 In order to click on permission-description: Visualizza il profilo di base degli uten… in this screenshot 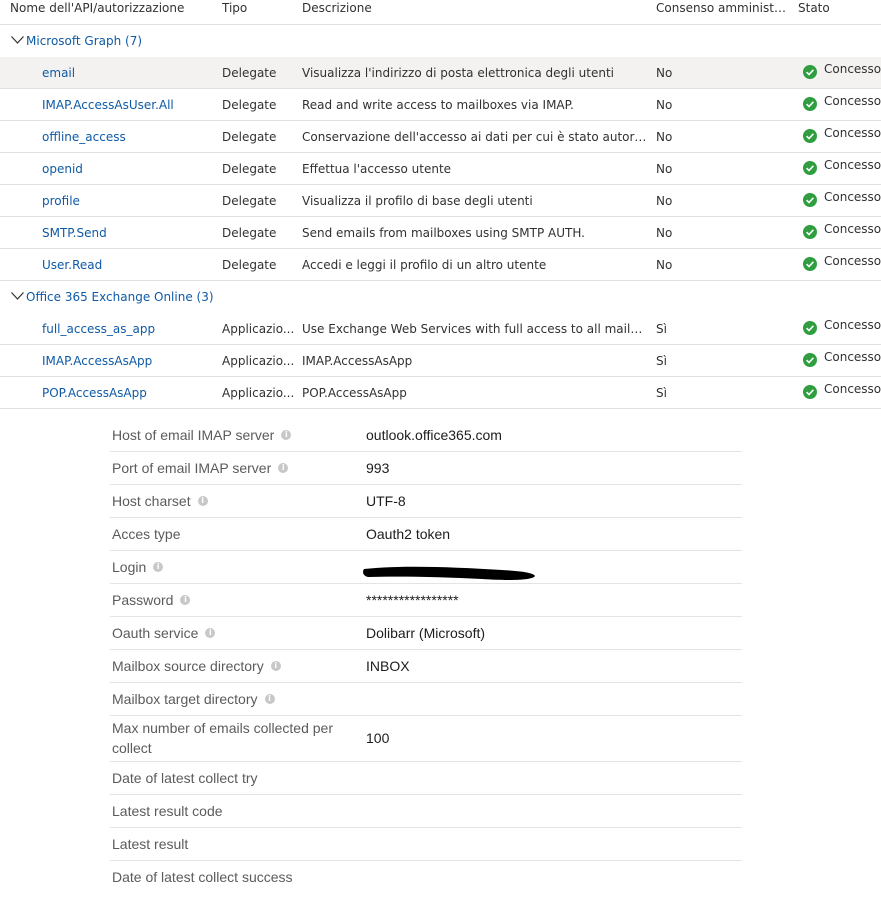, I will do `click(417, 201)`.